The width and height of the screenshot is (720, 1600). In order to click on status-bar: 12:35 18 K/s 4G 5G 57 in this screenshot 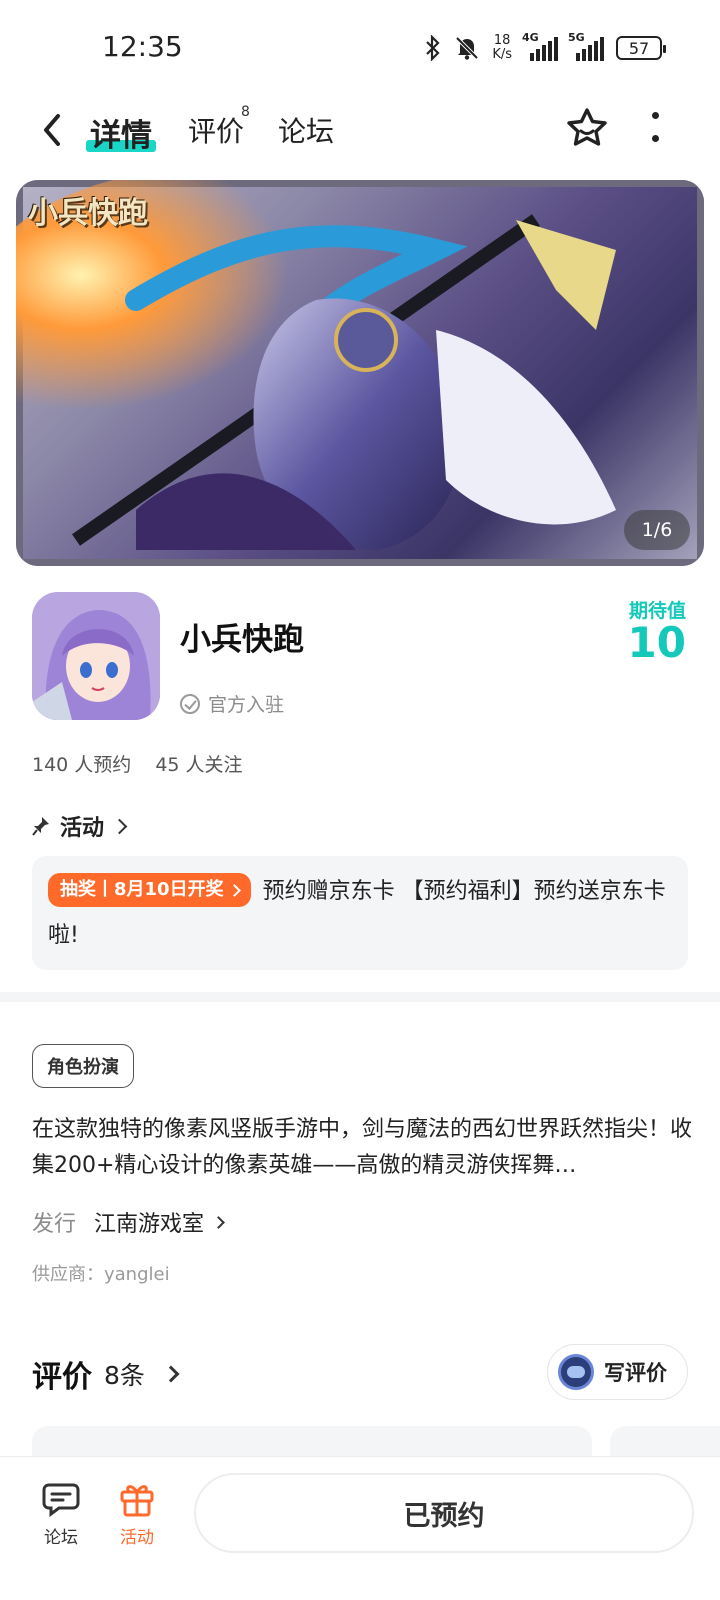, I will do `click(360, 46)`.